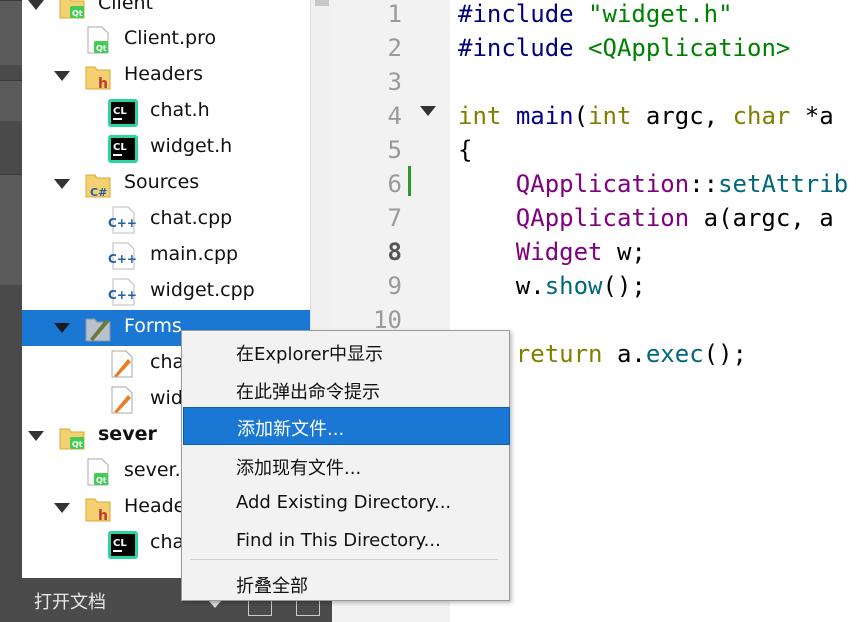 This screenshot has height=622, width=866. Describe the element at coordinates (394, 150) in the screenshot. I see `line-number: 5` at that location.